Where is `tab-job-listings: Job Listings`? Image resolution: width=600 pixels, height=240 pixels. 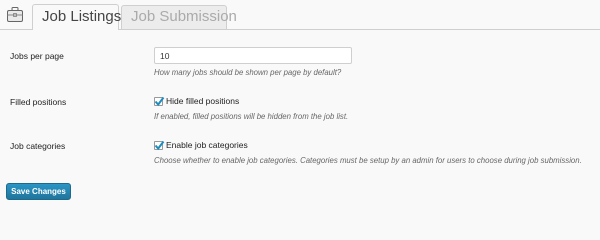
tab-job-listings: Job Listings is located at coordinates (76, 17).